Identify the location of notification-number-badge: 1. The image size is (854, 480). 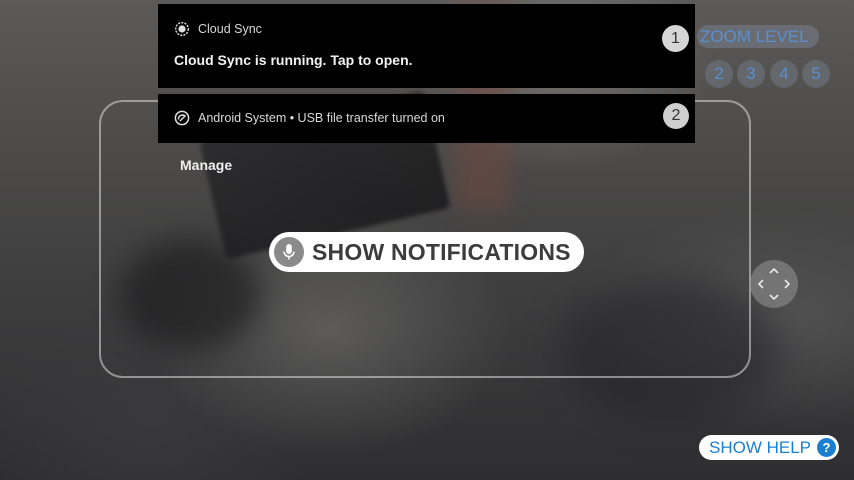
(675, 38).